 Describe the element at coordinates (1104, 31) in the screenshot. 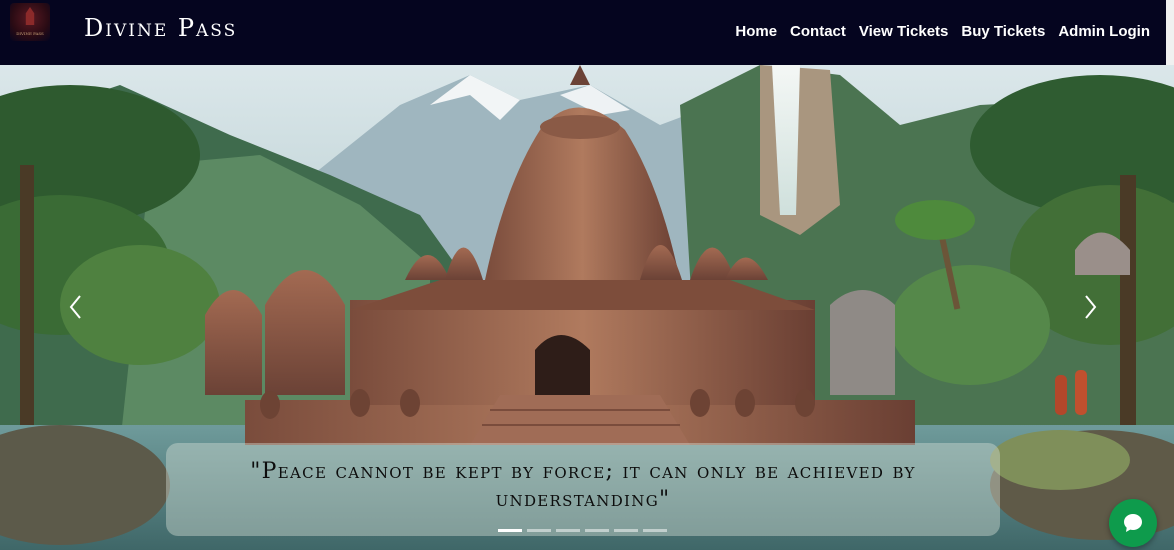

I see `nav-link-admin-login: Admin Login` at that location.